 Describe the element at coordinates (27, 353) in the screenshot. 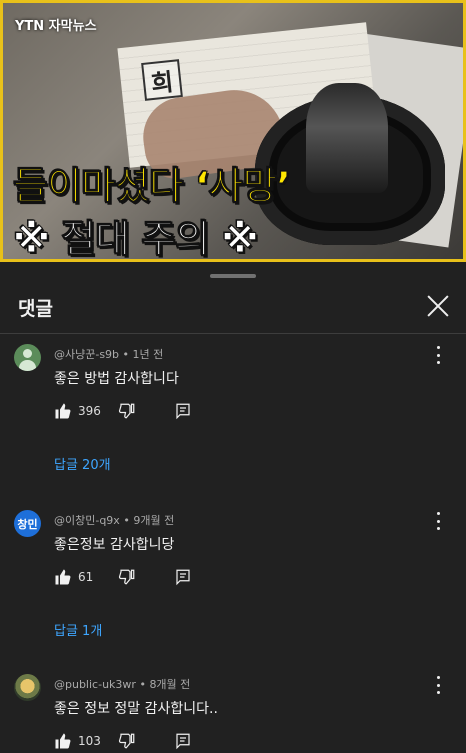

I see `avatar-head` at that location.